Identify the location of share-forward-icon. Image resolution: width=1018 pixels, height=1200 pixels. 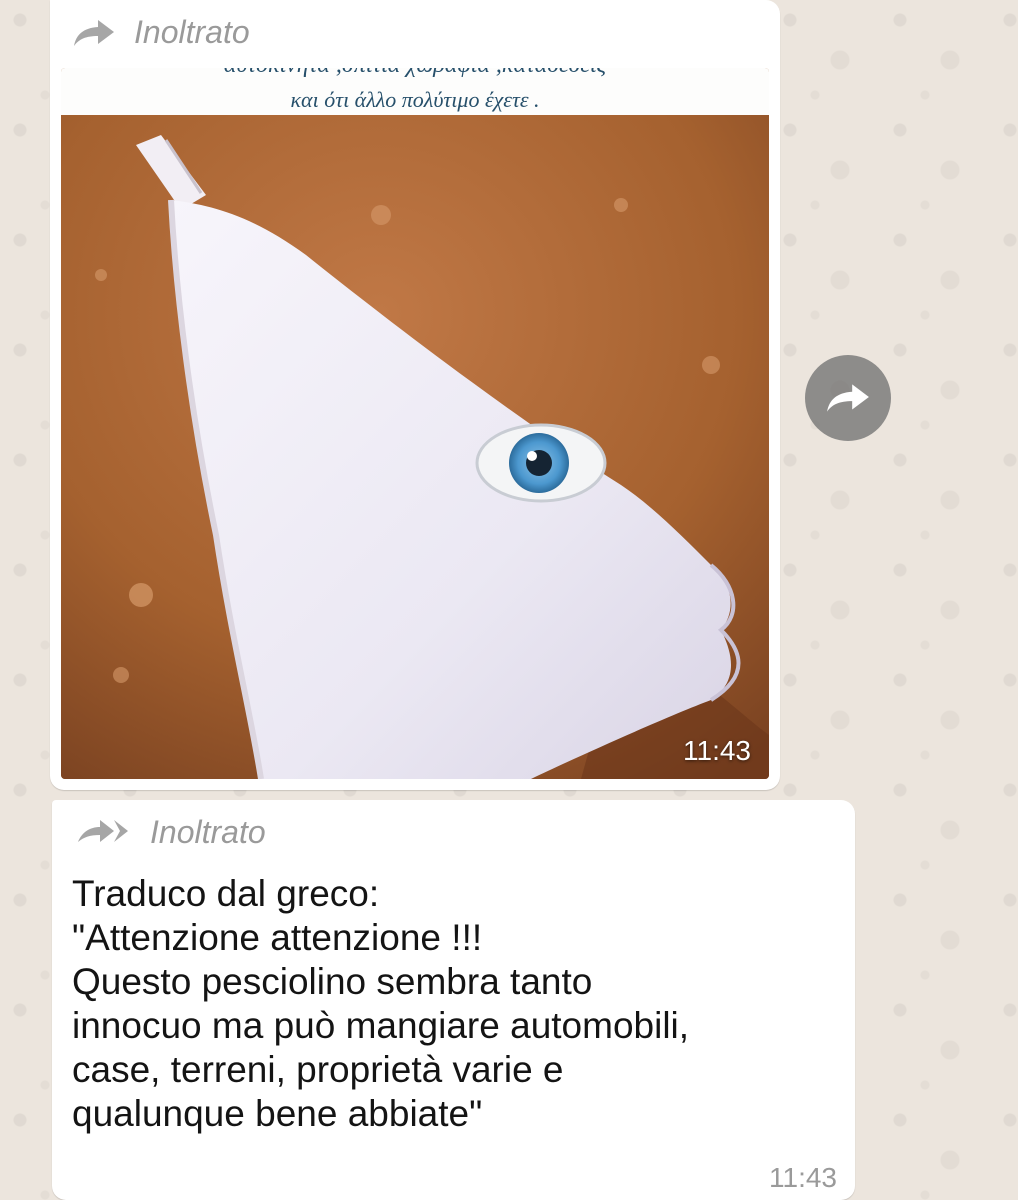
(848, 398).